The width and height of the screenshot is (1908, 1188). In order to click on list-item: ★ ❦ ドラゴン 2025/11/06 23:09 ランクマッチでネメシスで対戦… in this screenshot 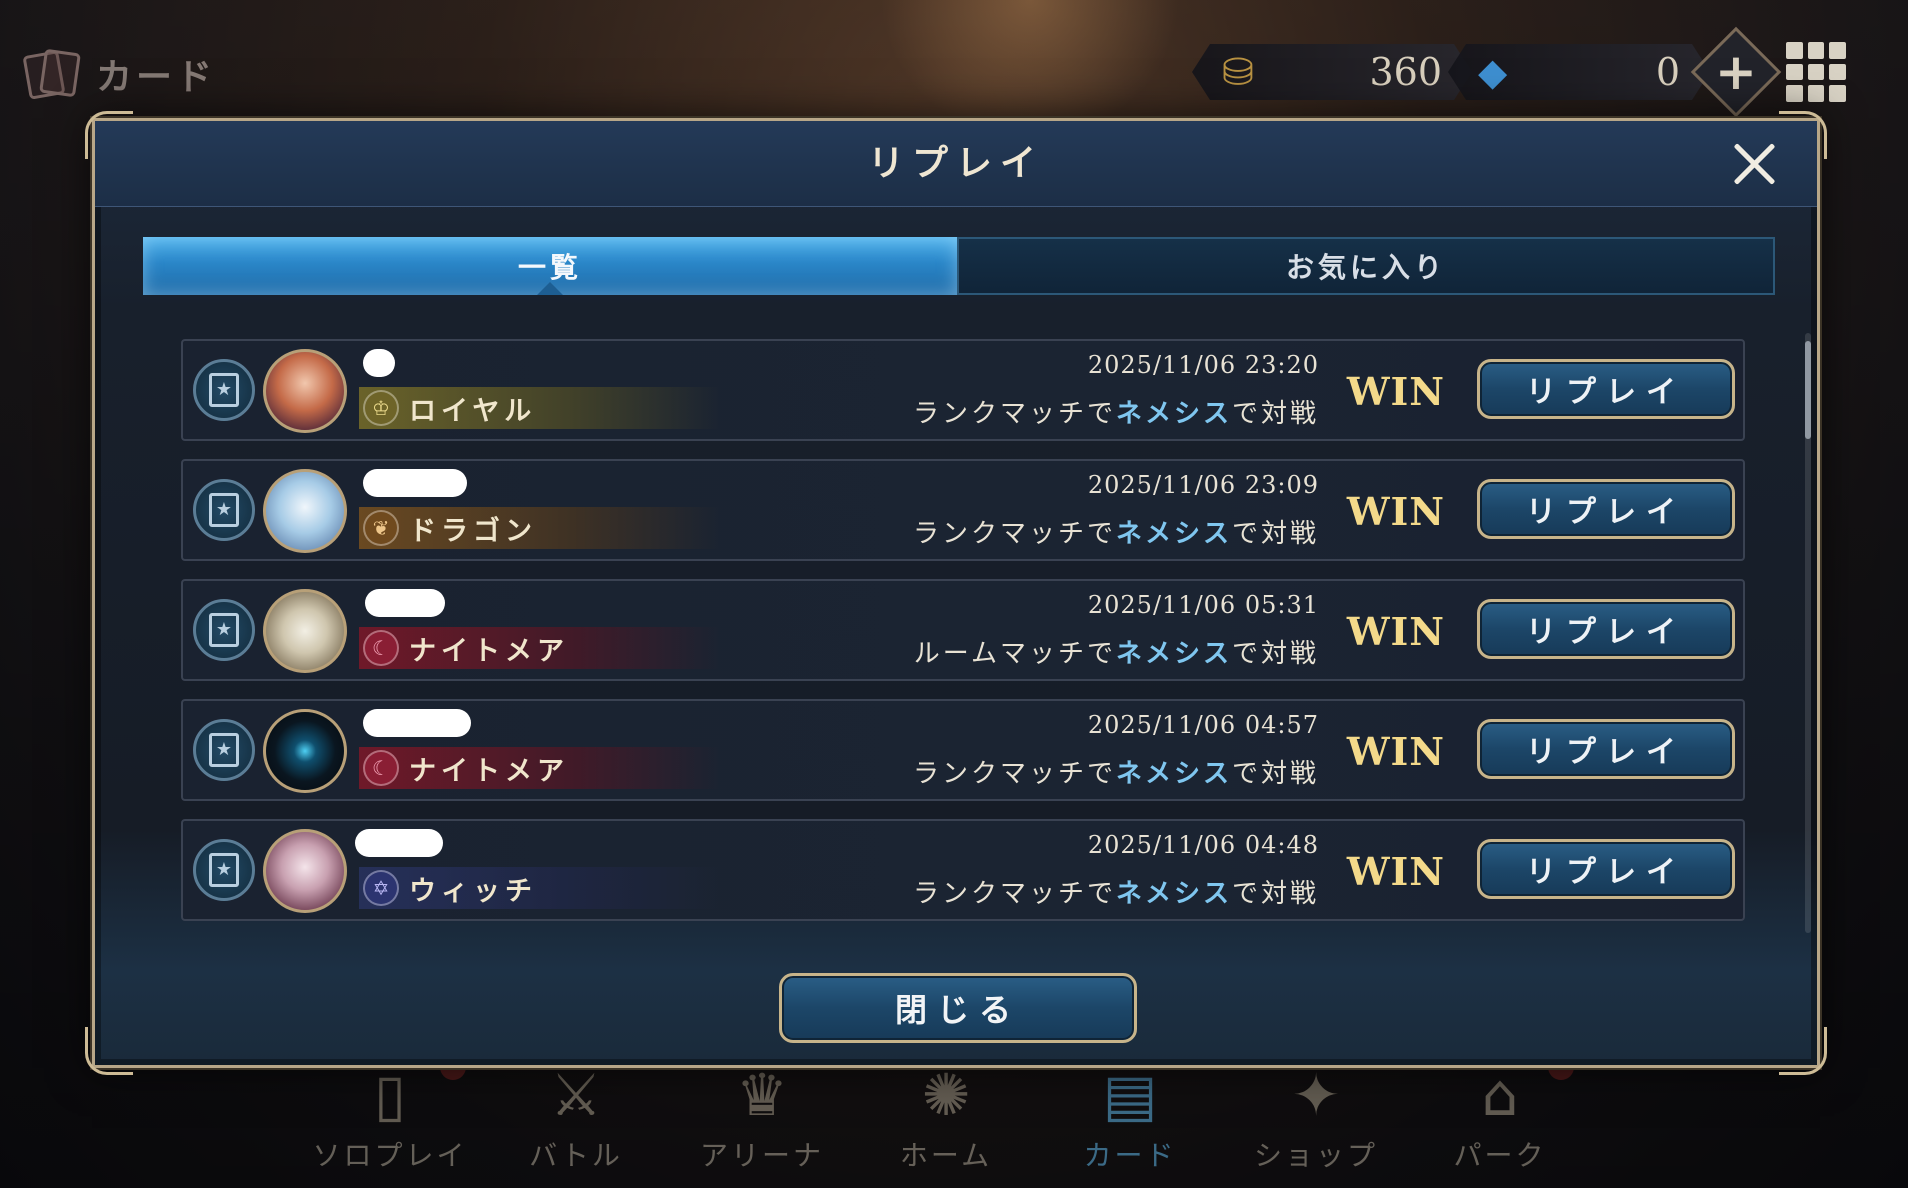, I will do `click(963, 510)`.